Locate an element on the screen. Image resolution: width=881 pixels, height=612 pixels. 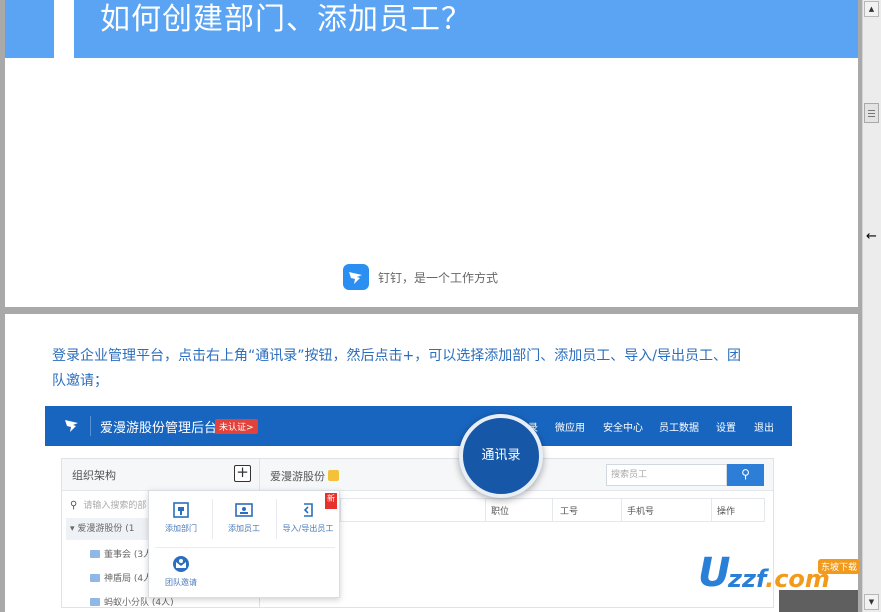
org-panel-header: 组织架构 + is located at coordinates (160, 475).